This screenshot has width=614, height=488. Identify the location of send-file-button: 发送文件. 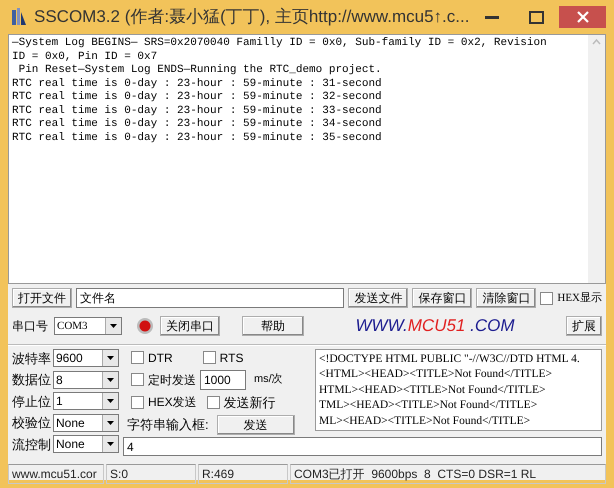
(378, 298).